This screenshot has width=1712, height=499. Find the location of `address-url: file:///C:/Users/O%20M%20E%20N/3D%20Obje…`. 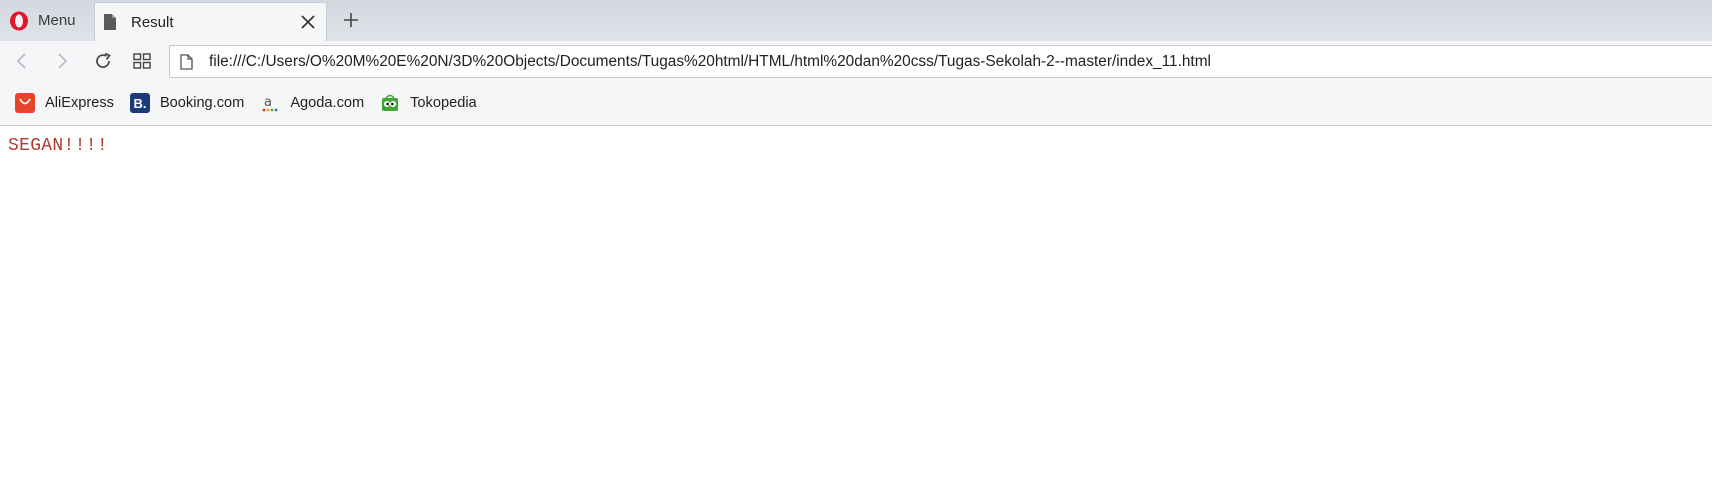

address-url: file:///C:/Users/O%20M%20E%20N/3D%20Obje… is located at coordinates (710, 61).